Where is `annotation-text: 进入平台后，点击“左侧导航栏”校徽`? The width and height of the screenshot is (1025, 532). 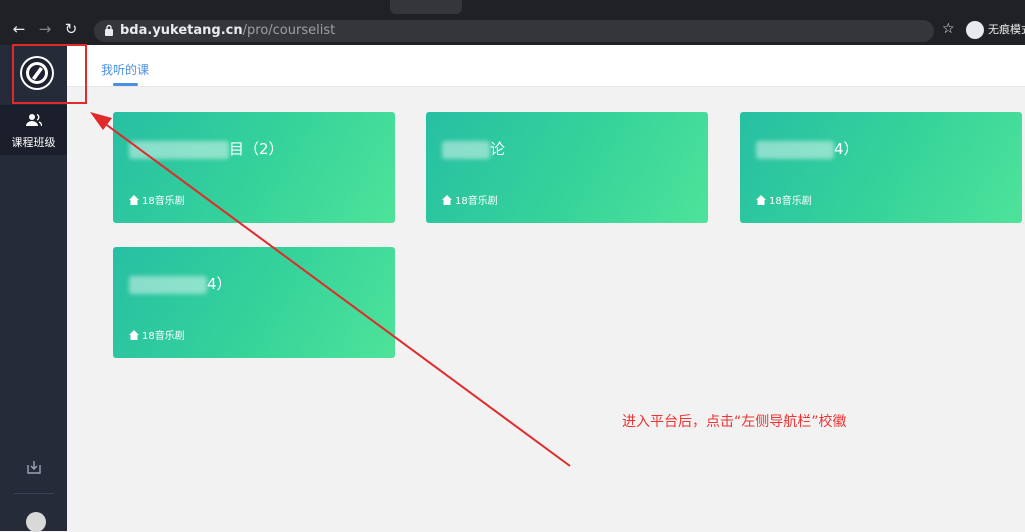
annotation-text: 进入平台后，点击“左侧导航栏”校徽 is located at coordinates (734, 422).